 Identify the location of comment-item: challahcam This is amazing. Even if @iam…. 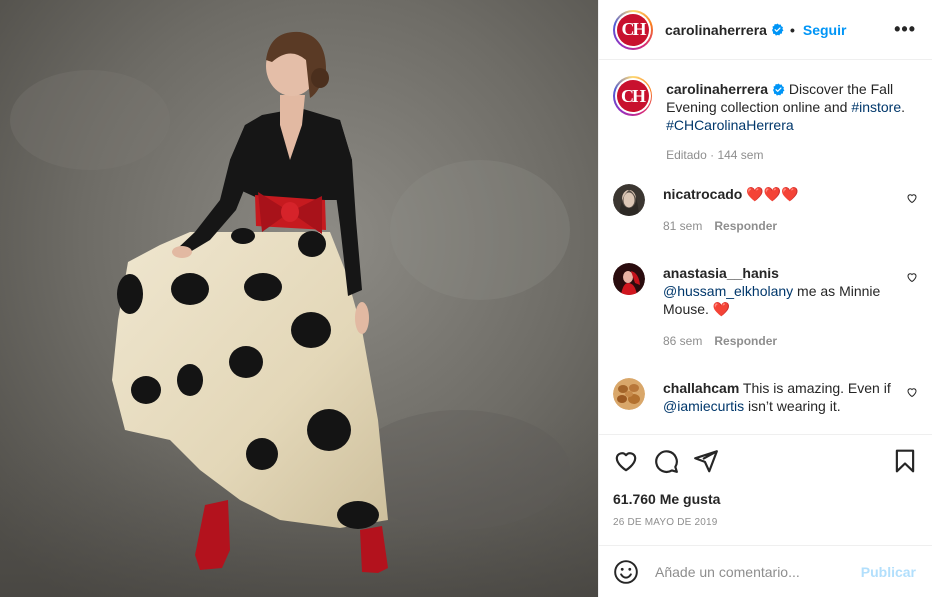
(765, 395).